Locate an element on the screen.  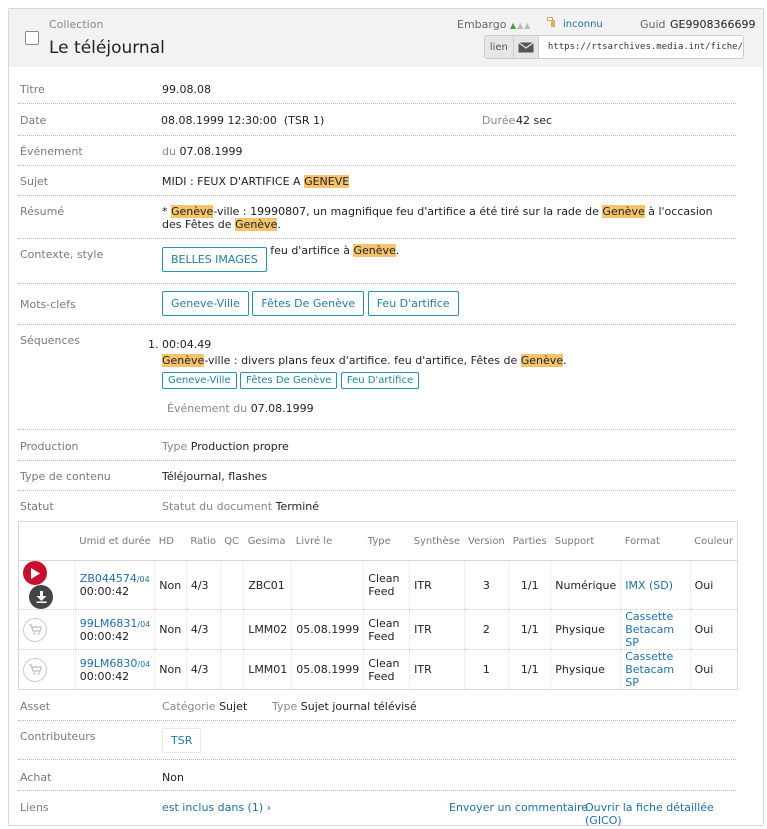
umid-cell: 99LM6831/04 00:00:42 is located at coordinates (114, 629).